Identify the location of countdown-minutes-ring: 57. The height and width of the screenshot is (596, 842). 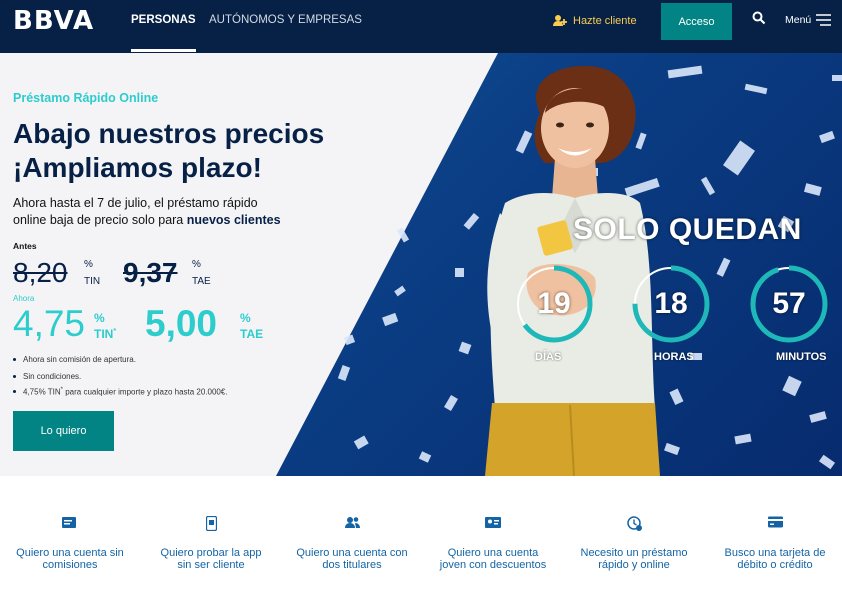
(789, 304).